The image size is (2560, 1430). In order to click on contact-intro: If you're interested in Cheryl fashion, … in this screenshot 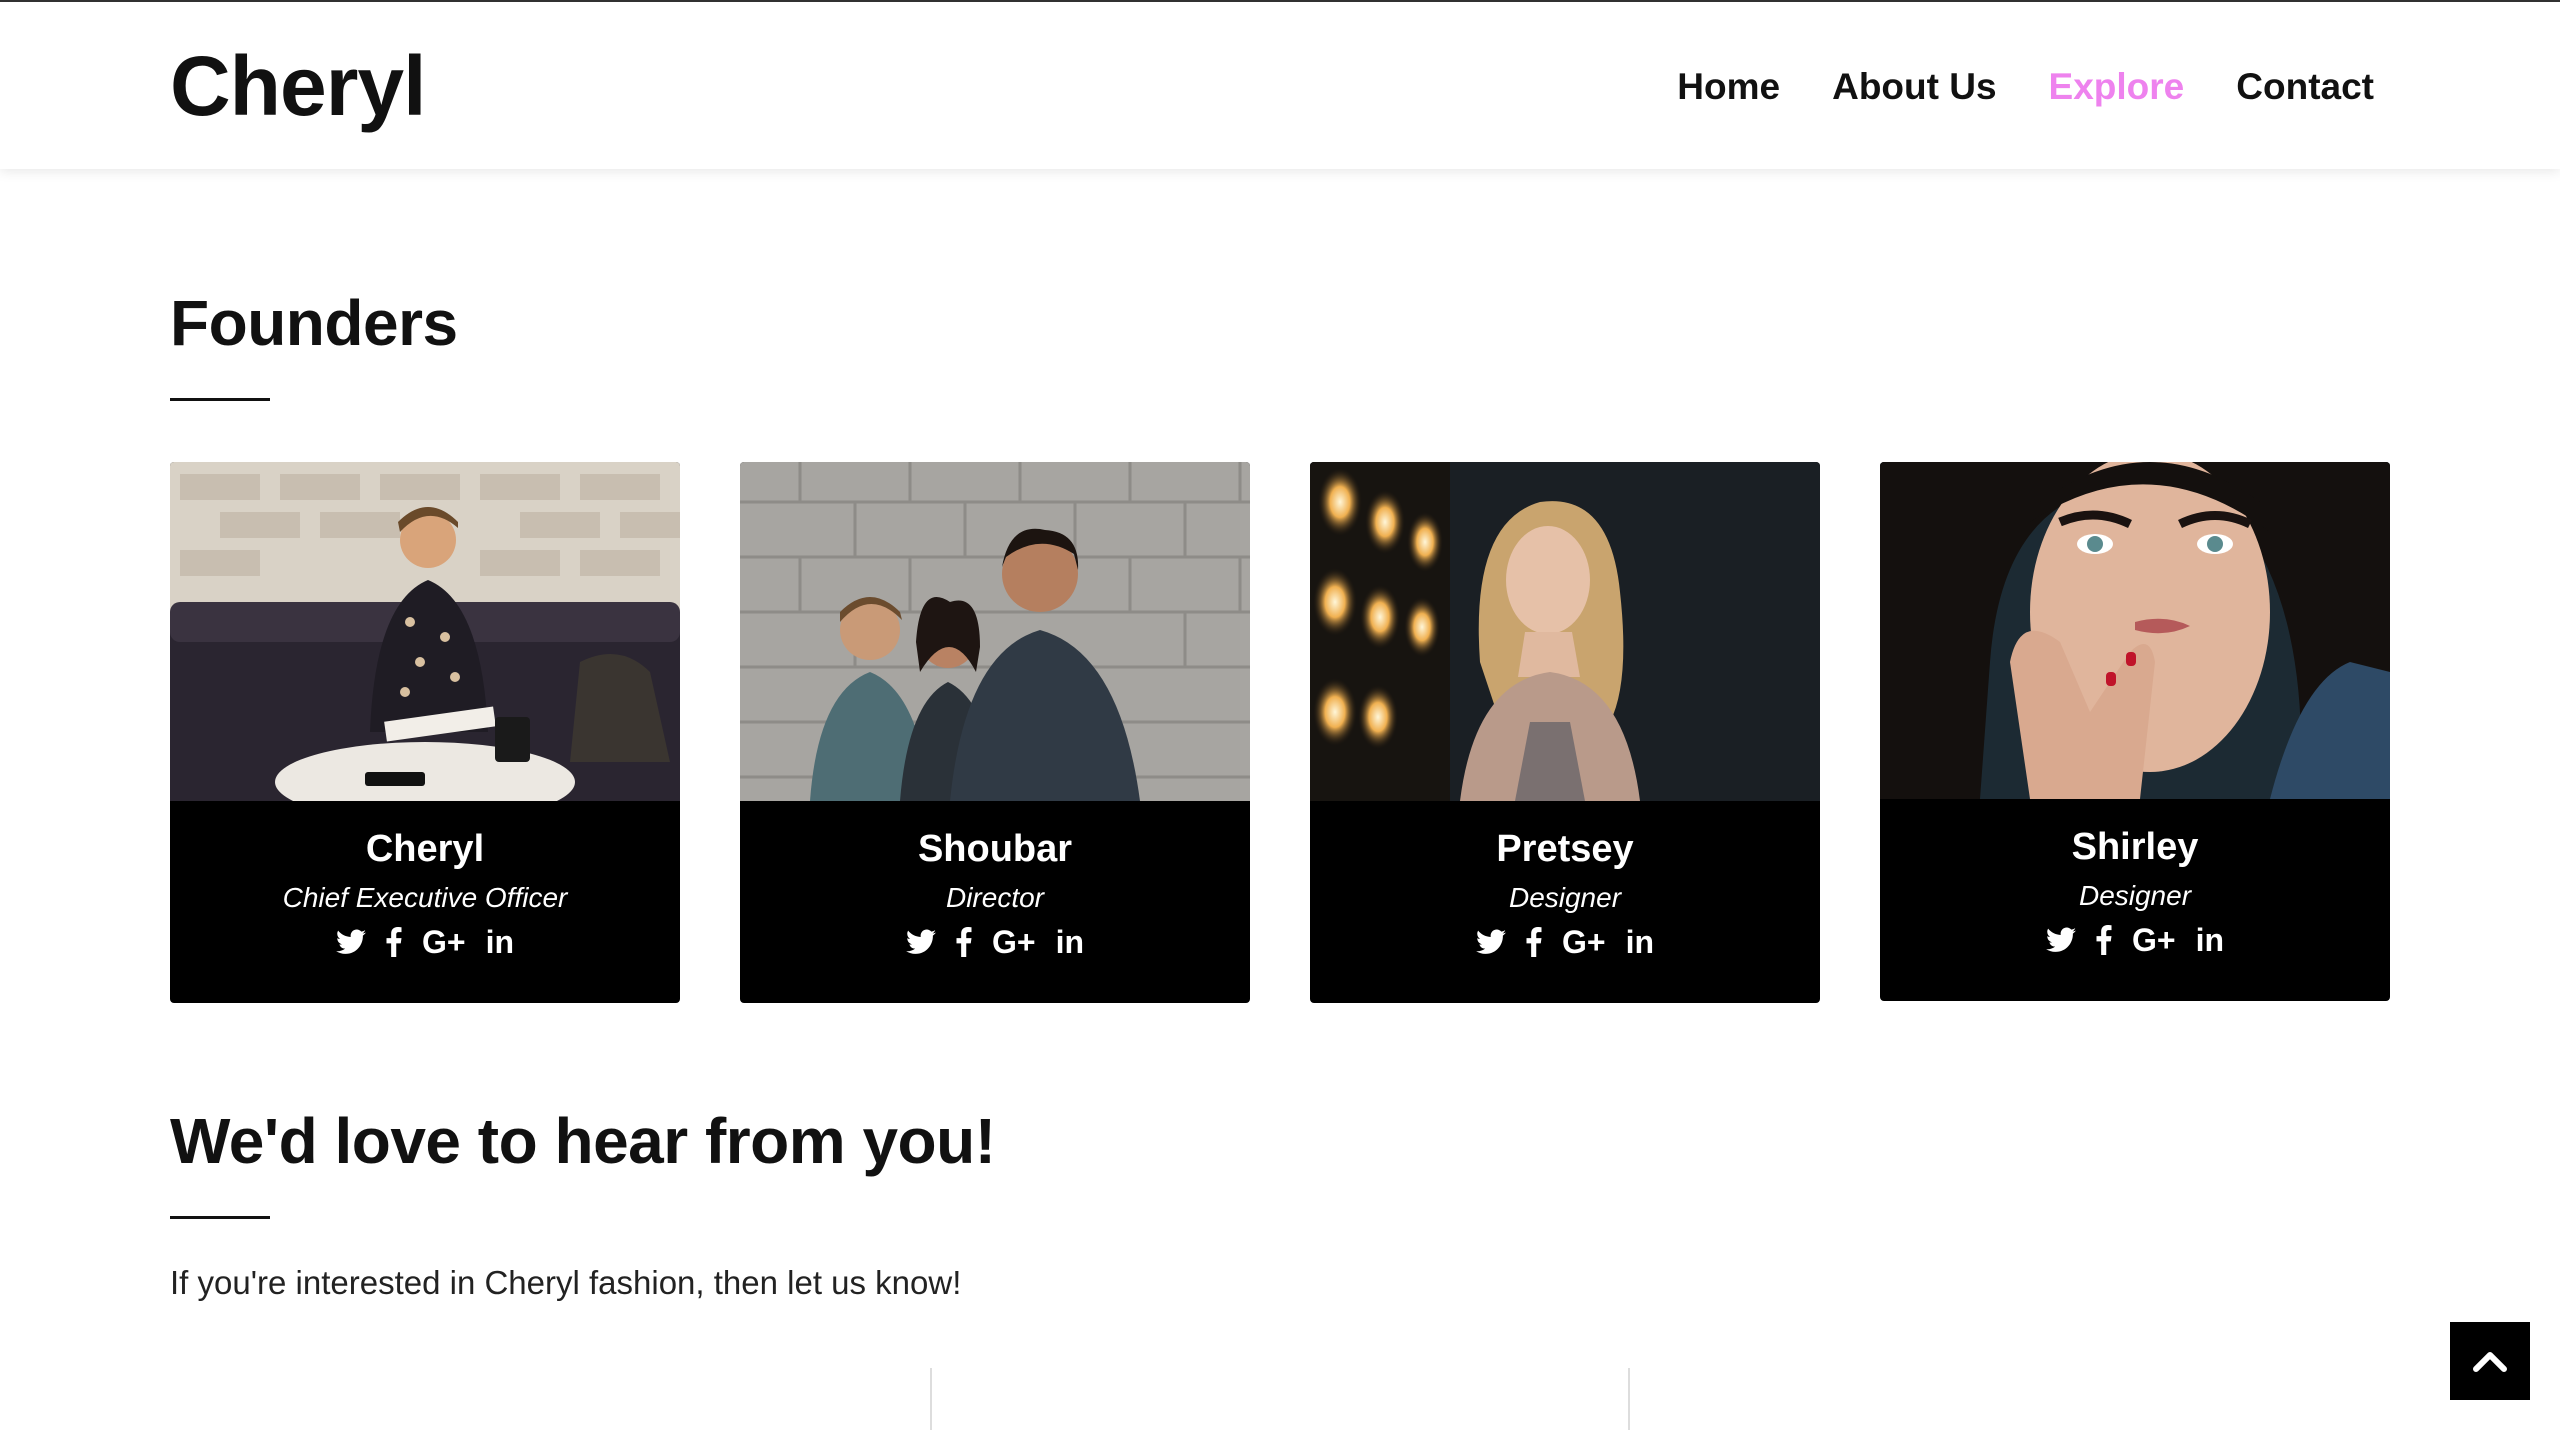, I will do `click(566, 1282)`.